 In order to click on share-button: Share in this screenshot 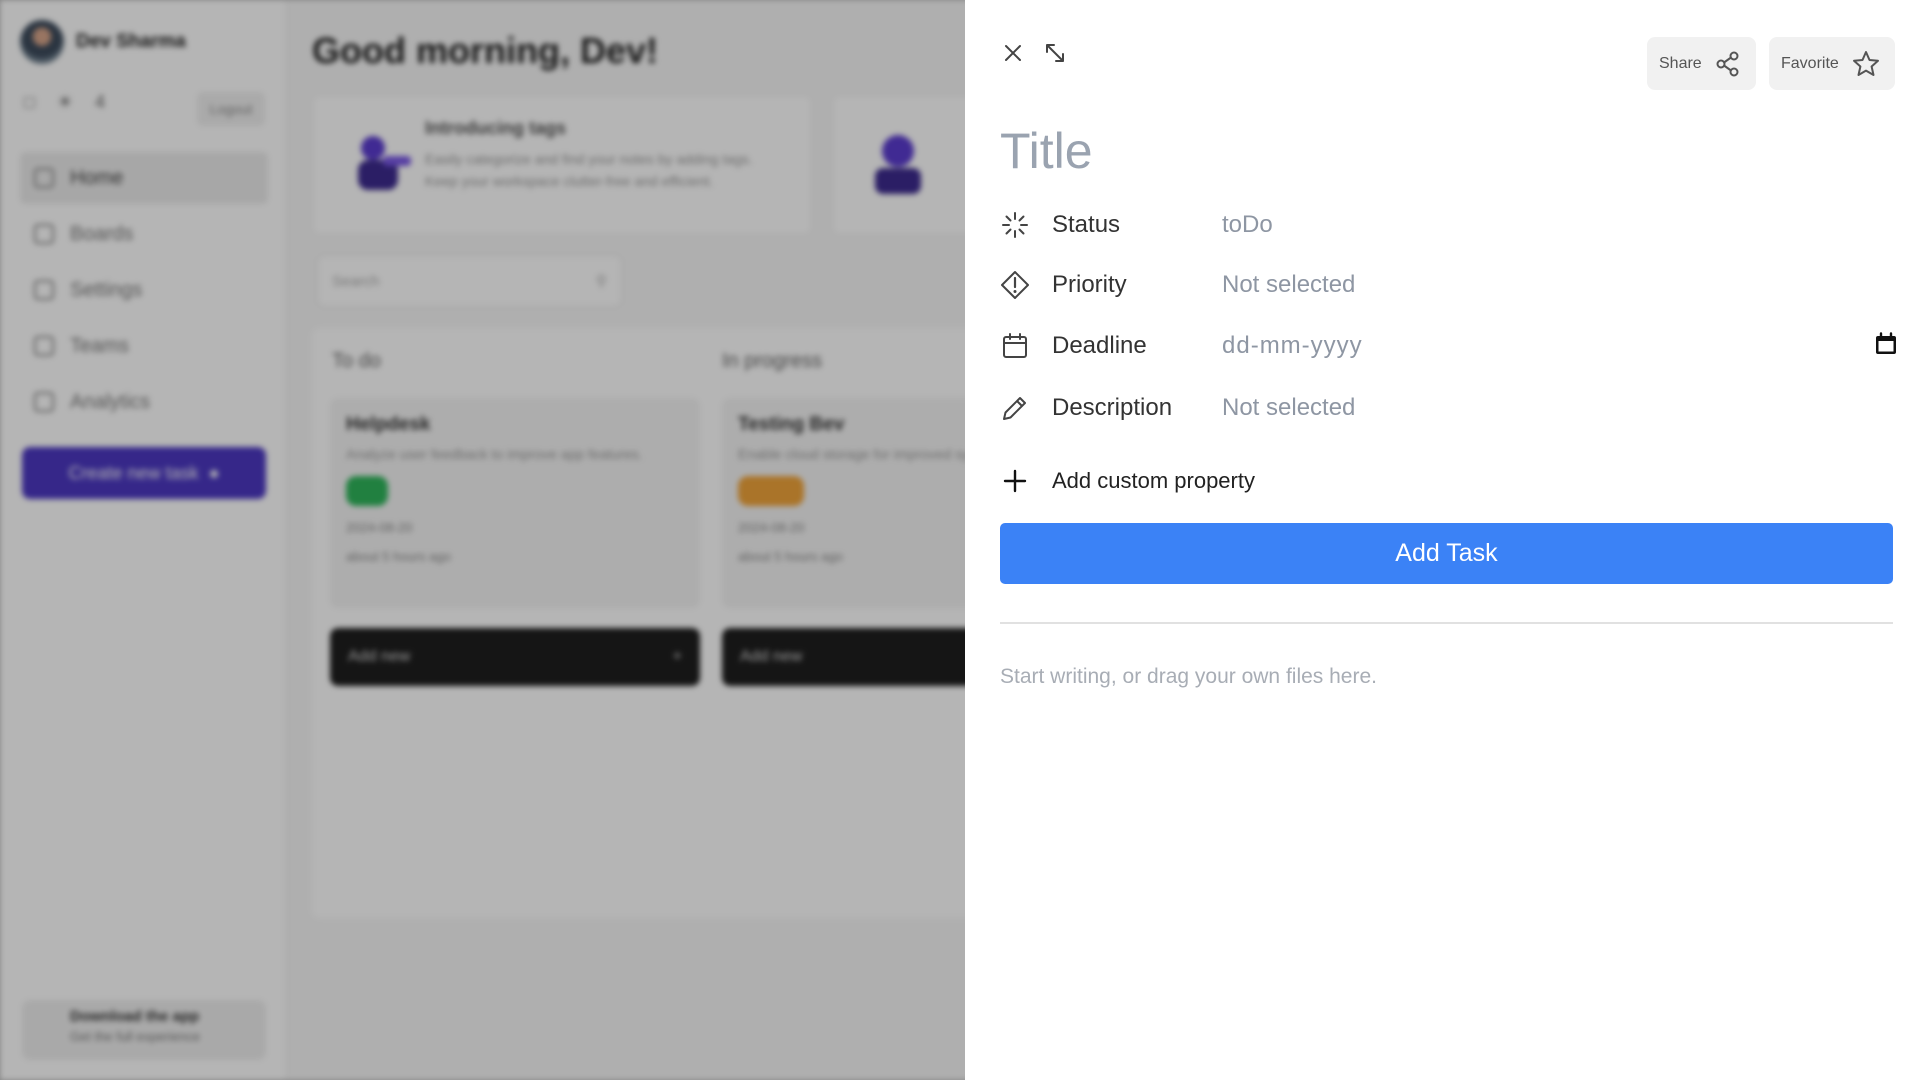, I will do `click(1701, 63)`.